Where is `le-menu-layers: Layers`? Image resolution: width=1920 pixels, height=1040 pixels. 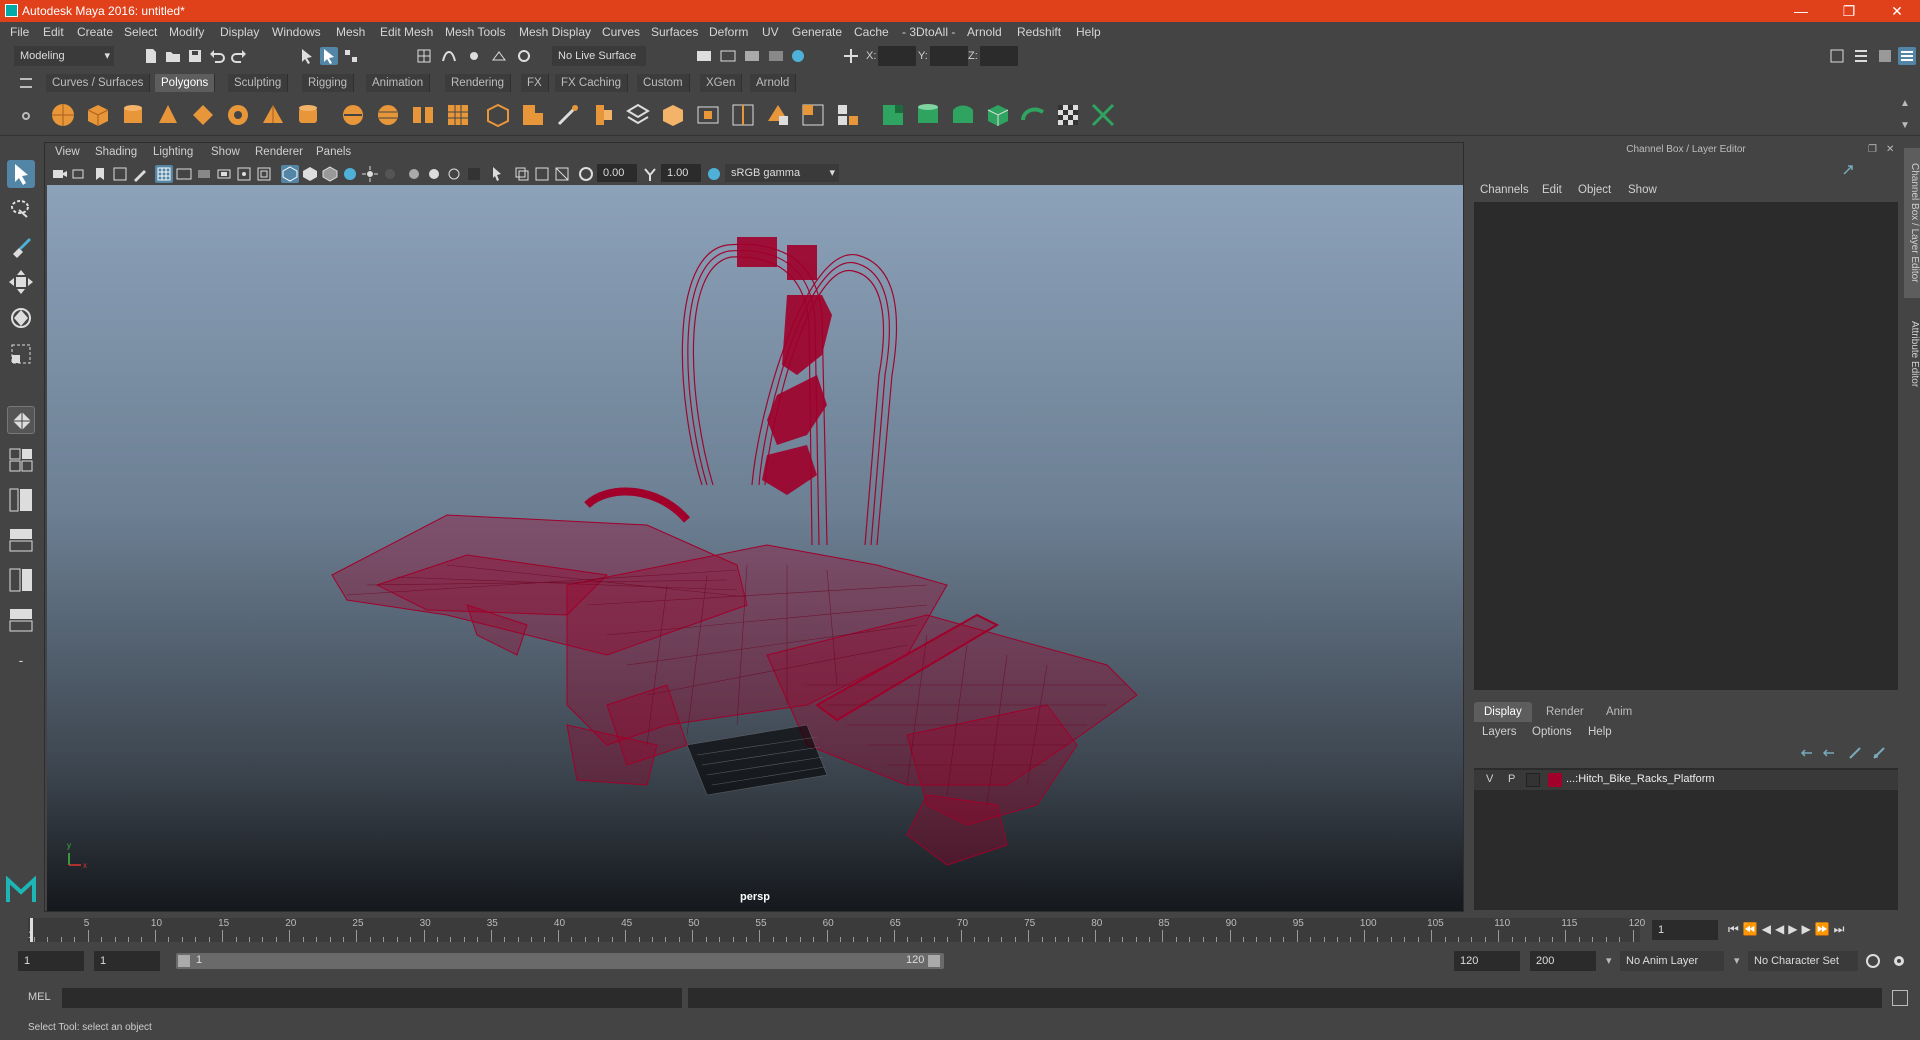 le-menu-layers: Layers is located at coordinates (1499, 732).